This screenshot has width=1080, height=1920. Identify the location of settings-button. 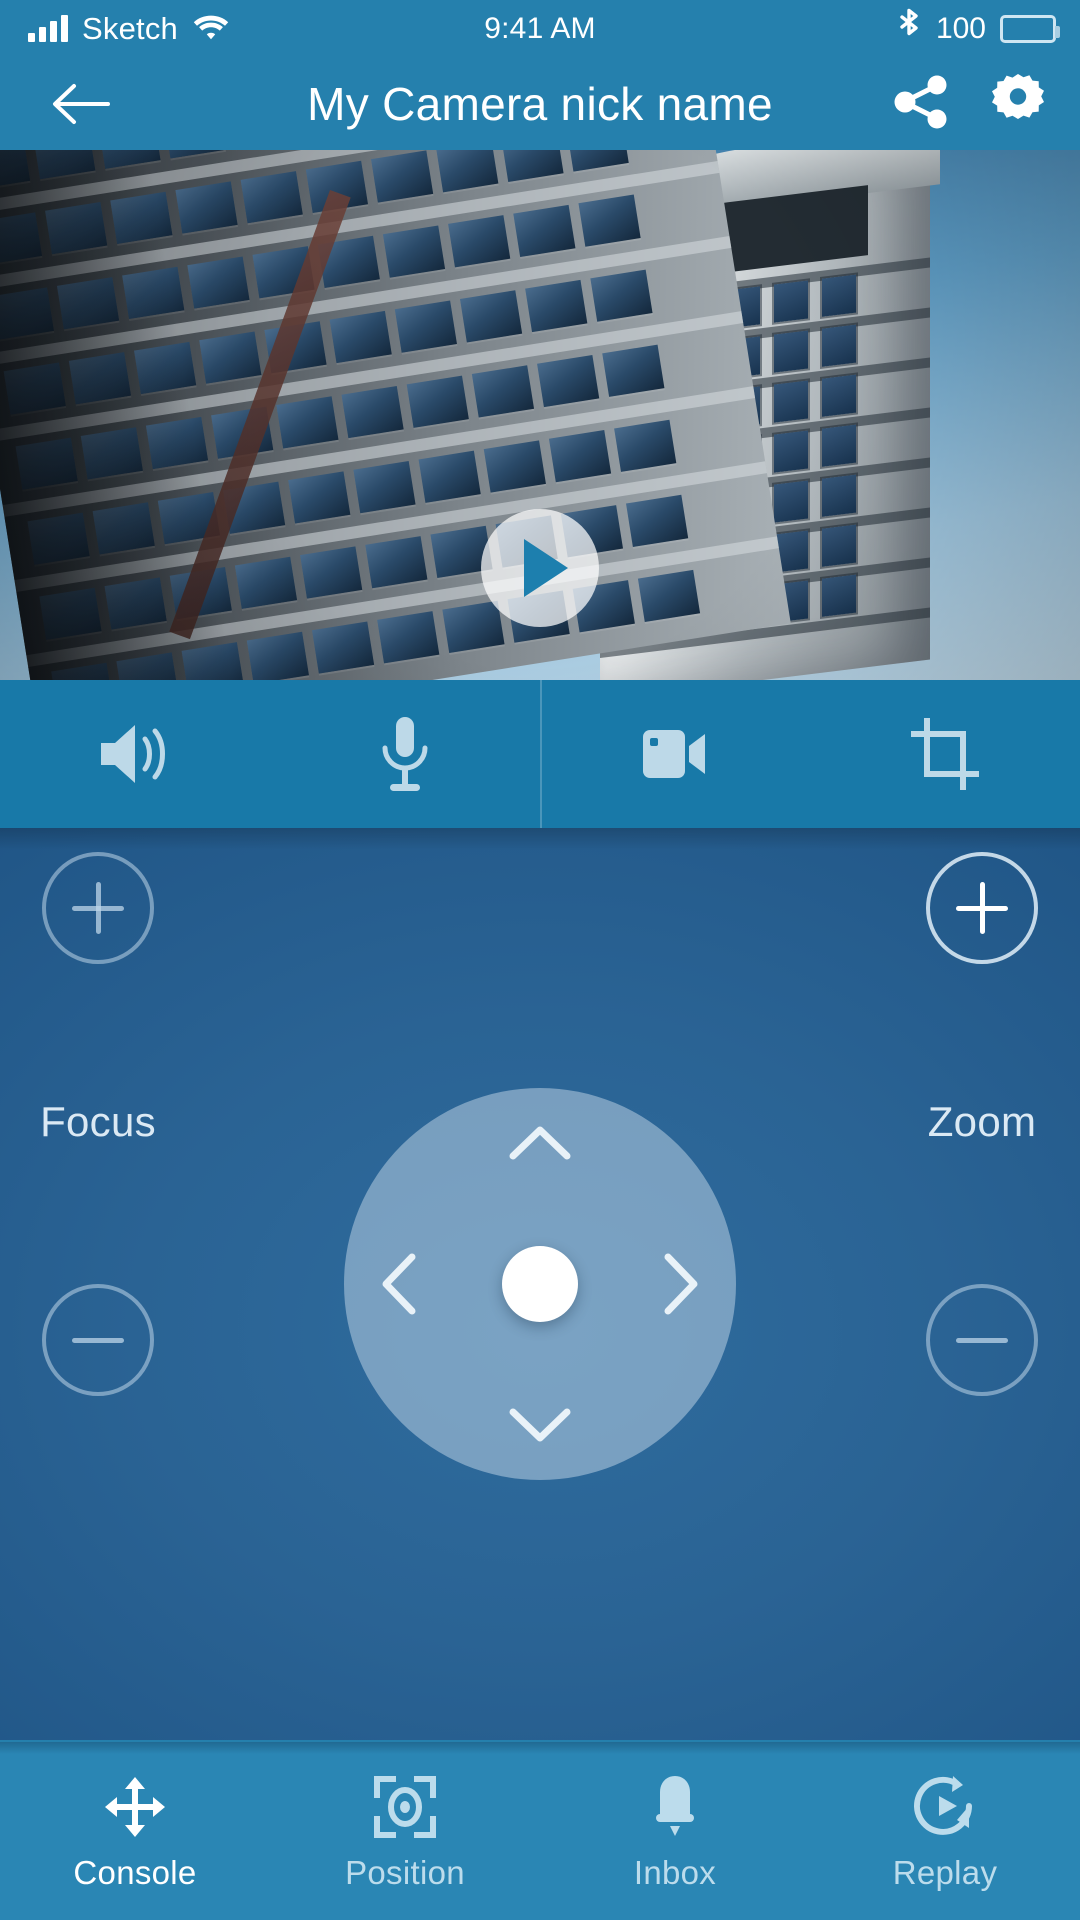
(1018, 104).